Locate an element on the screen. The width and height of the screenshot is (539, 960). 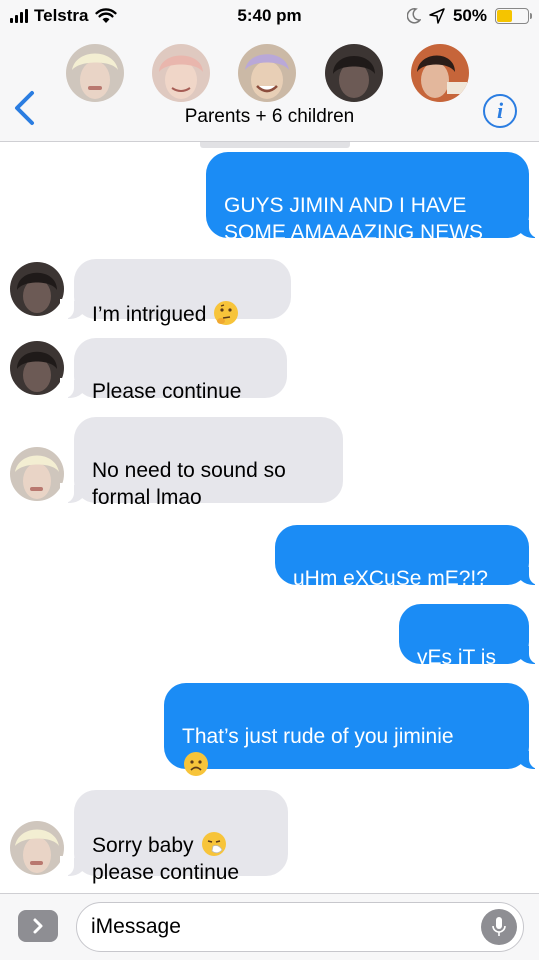
battery-icon is located at coordinates (513, 16).